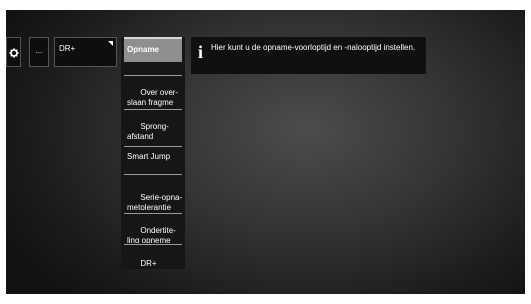 The width and height of the screenshot is (531, 304). Describe the element at coordinates (153, 91) in the screenshot. I see `menu-item-over-overslaan: Over over- slaan fragme` at that location.